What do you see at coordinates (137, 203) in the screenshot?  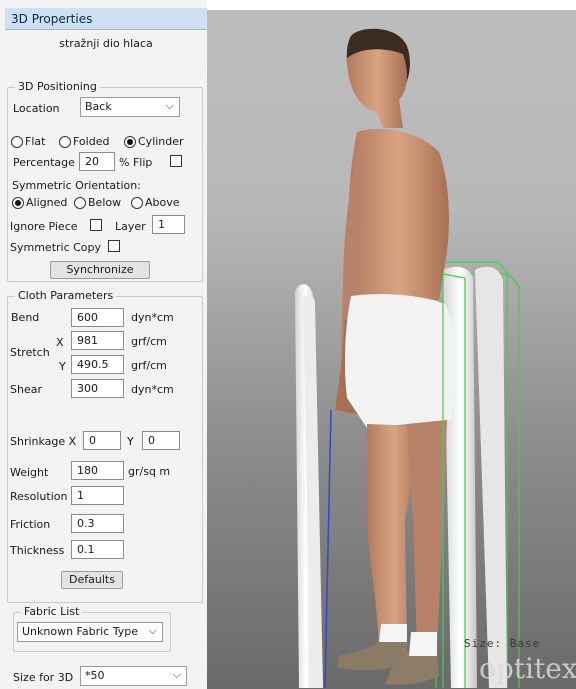 I see `above-radio` at bounding box center [137, 203].